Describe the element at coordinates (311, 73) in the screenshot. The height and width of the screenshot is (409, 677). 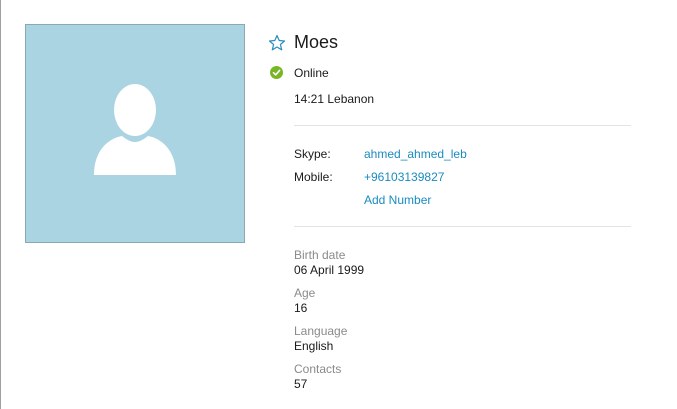
I see `status-text: Online` at that location.